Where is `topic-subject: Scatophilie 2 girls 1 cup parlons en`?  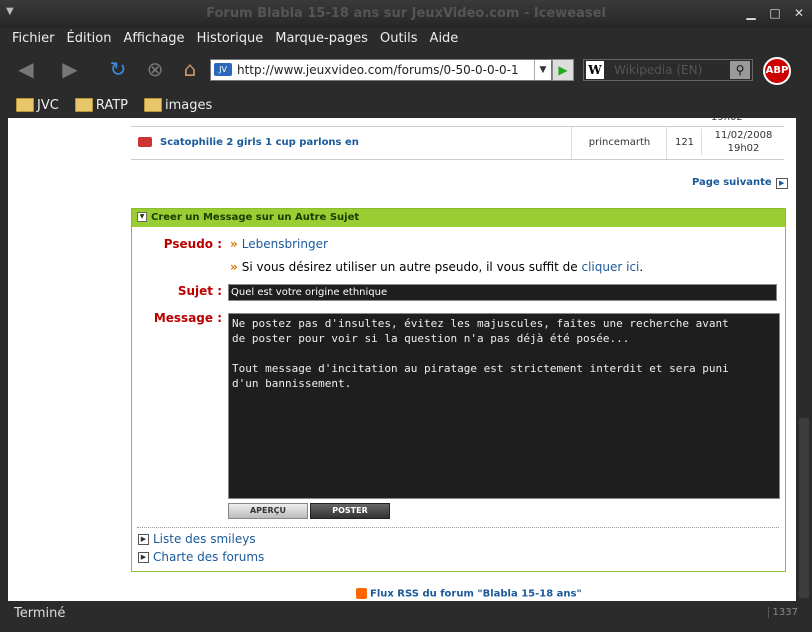 topic-subject: Scatophilie 2 girls 1 cup parlons en is located at coordinates (259, 142).